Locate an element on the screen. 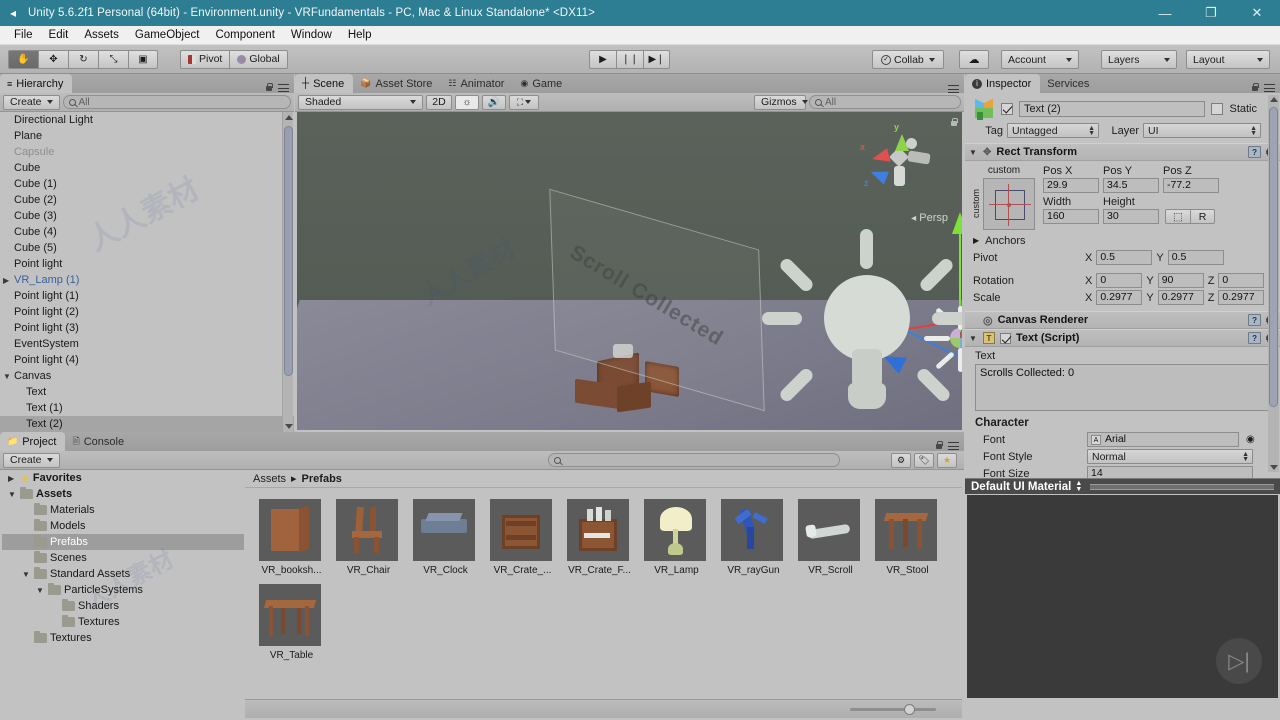 The height and width of the screenshot is (720, 1280). shading-mode-dropdown: Shaded is located at coordinates (360, 102).